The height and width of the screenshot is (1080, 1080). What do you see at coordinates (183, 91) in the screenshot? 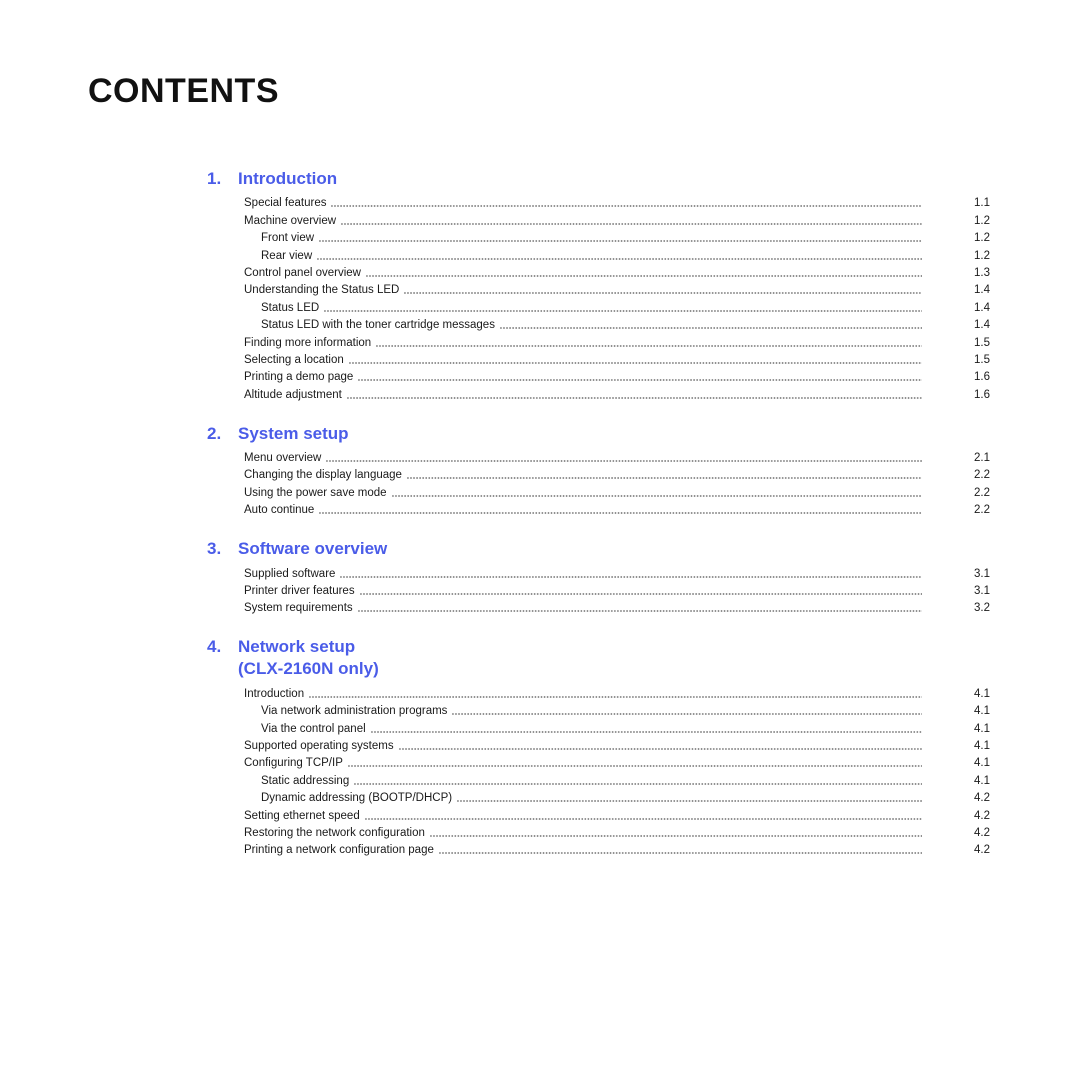
I see `page-title: CONTENTS` at bounding box center [183, 91].